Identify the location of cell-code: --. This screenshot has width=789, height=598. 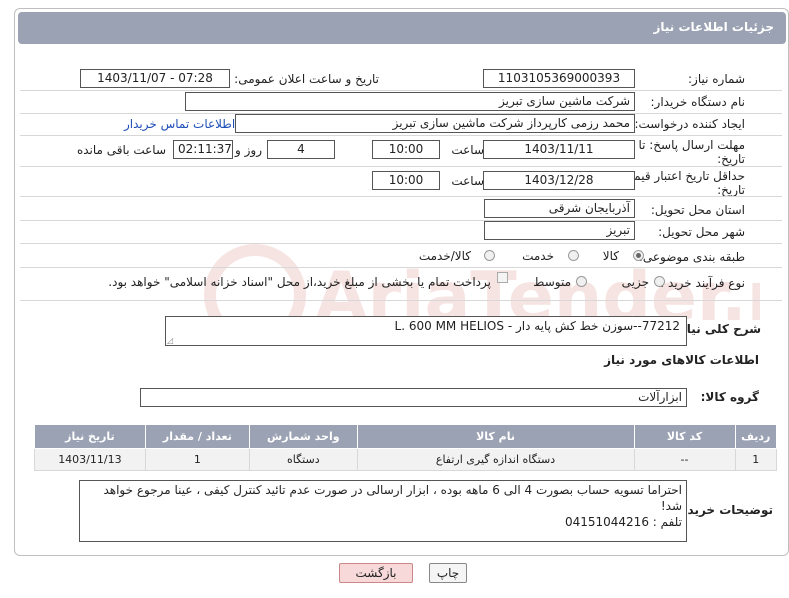
(684, 459).